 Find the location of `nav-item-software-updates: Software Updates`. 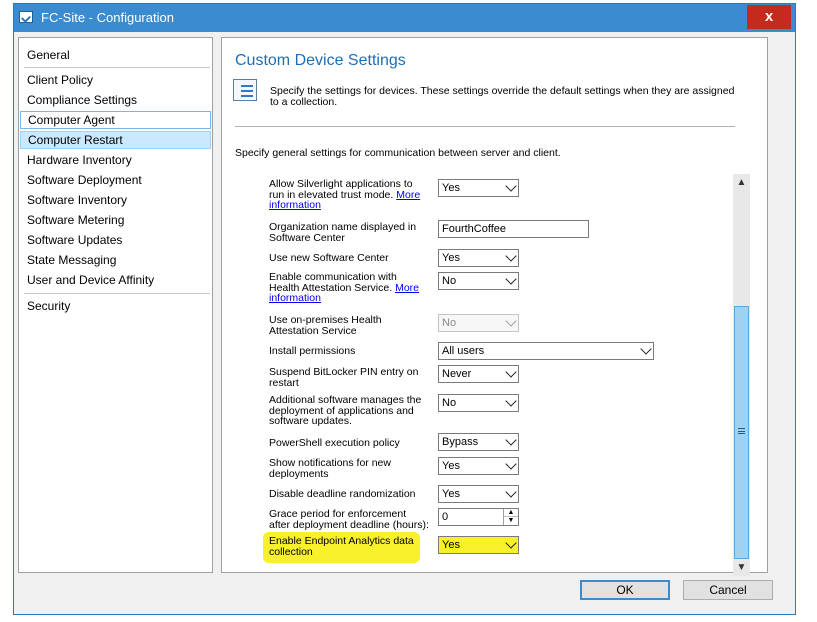

nav-item-software-updates: Software Updates is located at coordinates (115, 240).